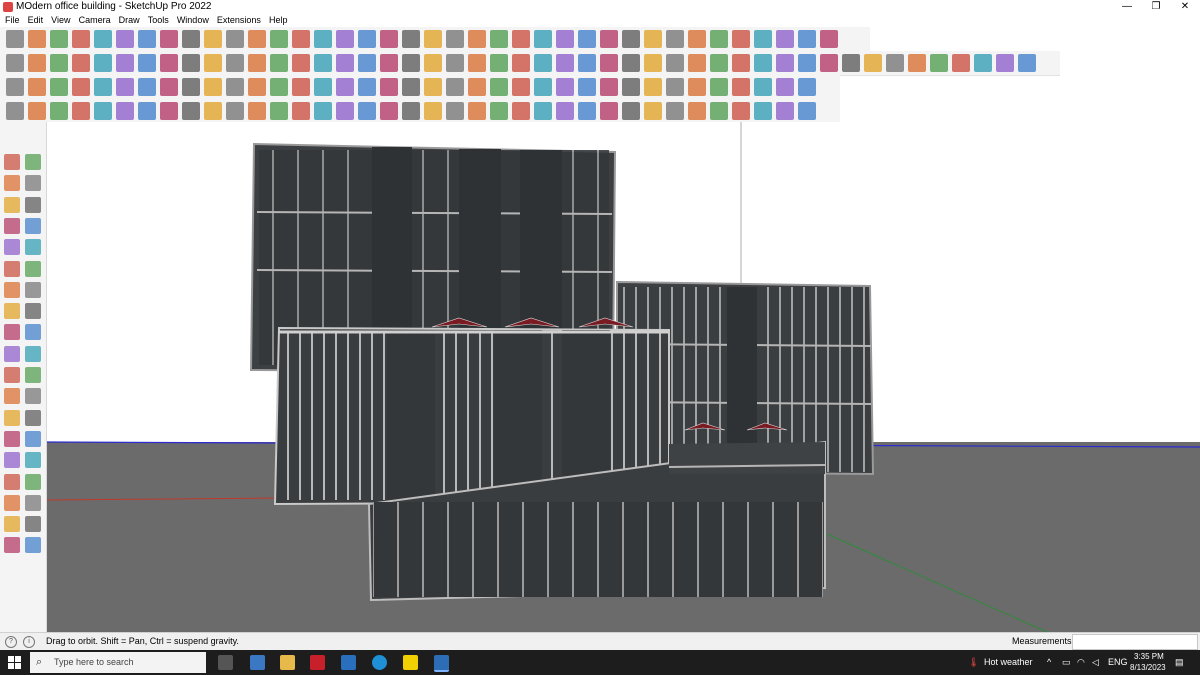 This screenshot has width=1200, height=675. Describe the element at coordinates (33, 332) in the screenshot. I see `rotate-icon` at that location.